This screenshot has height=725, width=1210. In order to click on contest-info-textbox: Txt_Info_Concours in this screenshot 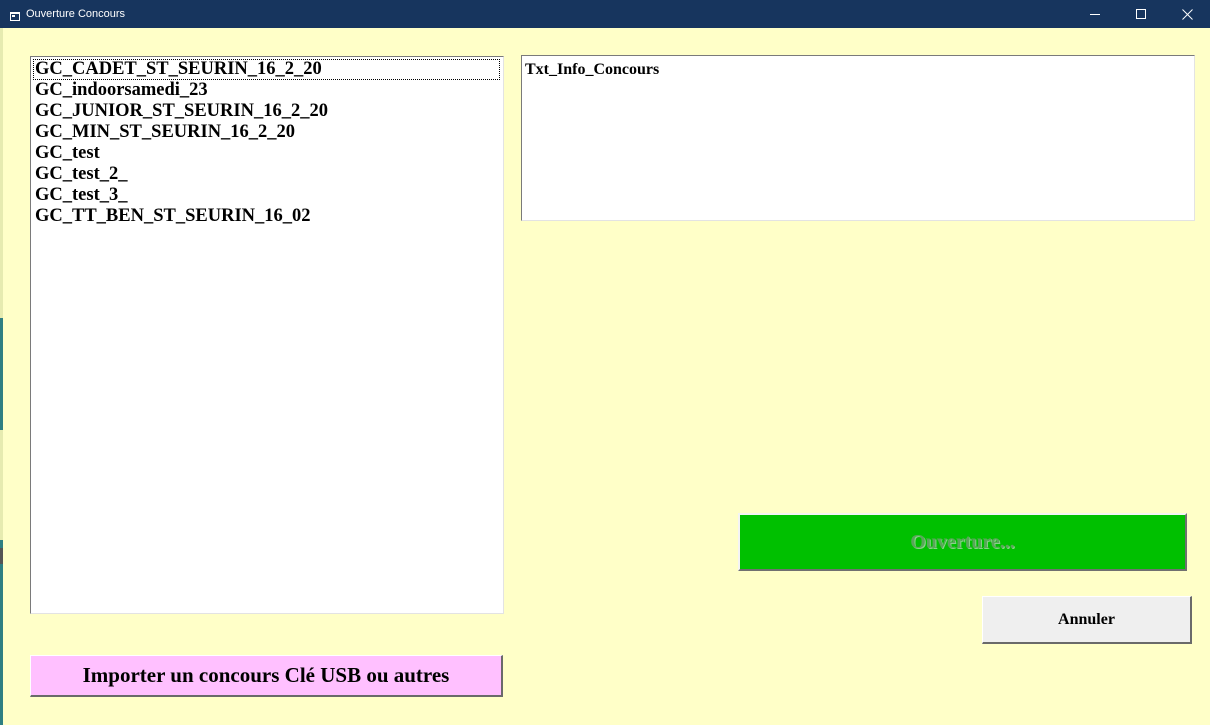, I will do `click(858, 138)`.